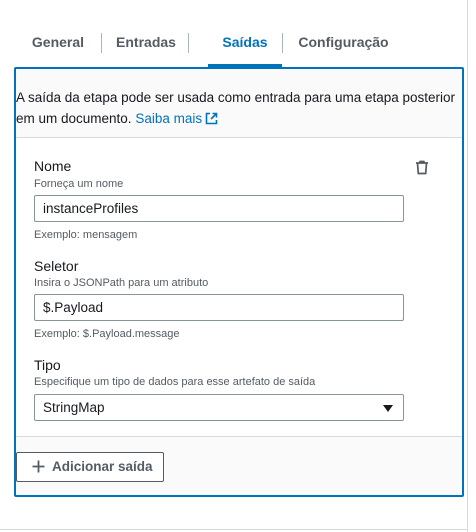 This screenshot has height=532, width=476. I want to click on tab-bar: General Entradas Saídas Configuração, so click(239, 44).